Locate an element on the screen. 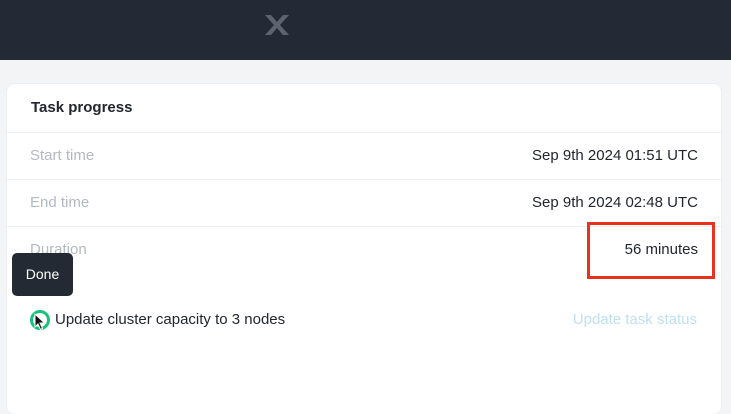 Image resolution: width=731 pixels, height=414 pixels. end-time-value: Sep 9th 2024 02:48 UTC is located at coordinates (615, 202).